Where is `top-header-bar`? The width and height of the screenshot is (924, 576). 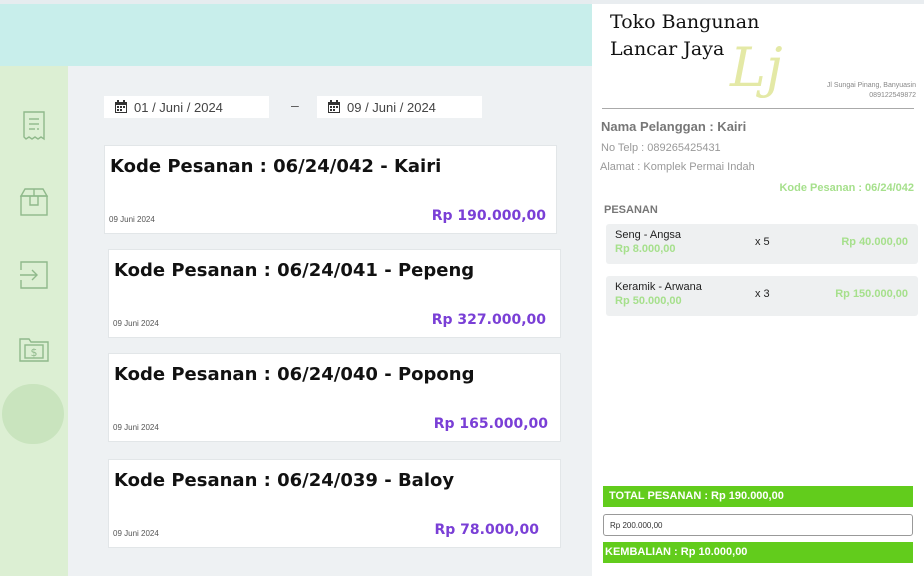
top-header-bar is located at coordinates (296, 33).